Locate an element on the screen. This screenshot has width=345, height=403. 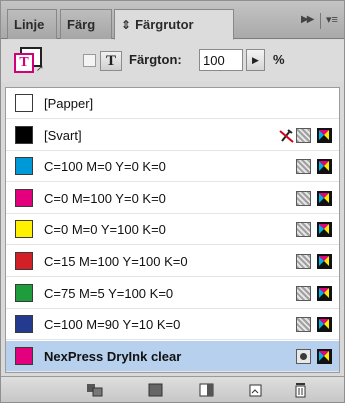
fill-text-letter: T is located at coordinates (24, 62).